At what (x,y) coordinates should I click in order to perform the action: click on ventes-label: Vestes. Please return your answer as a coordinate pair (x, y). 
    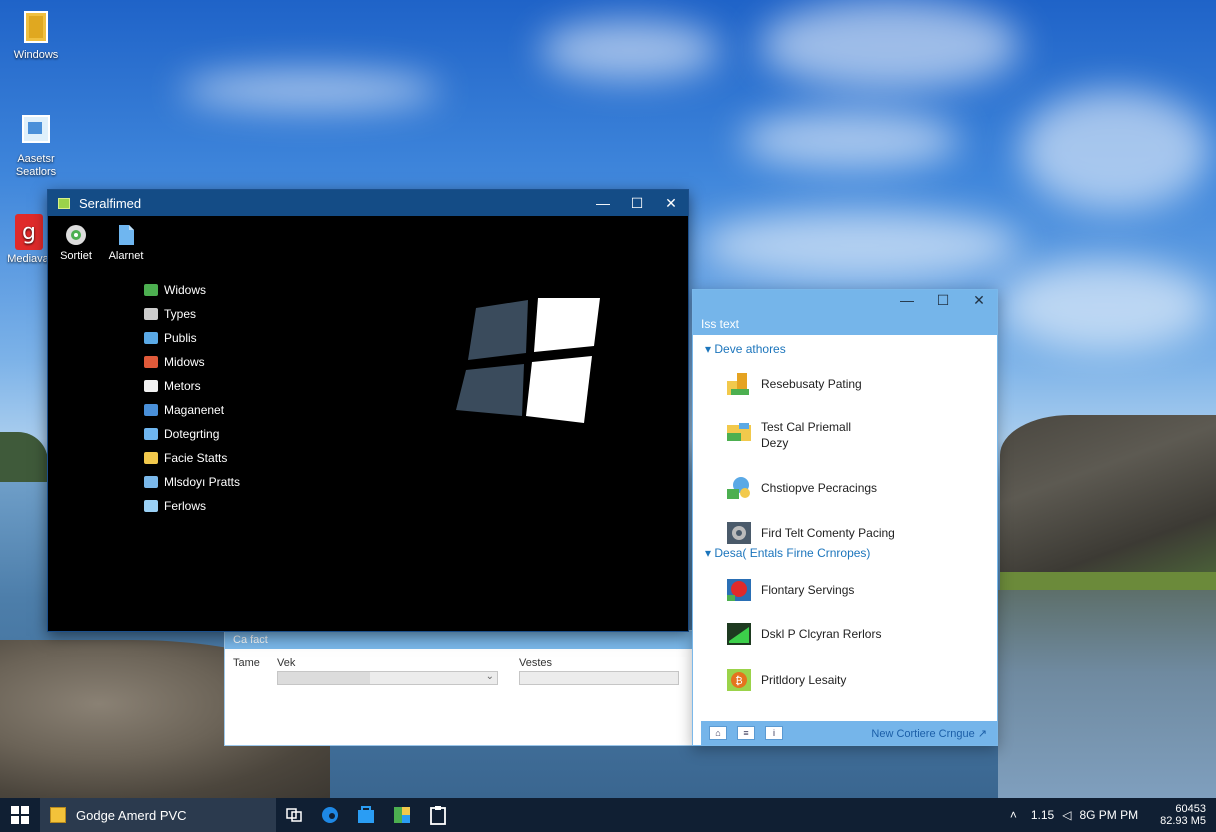
    Looking at the image, I should click on (536, 663).